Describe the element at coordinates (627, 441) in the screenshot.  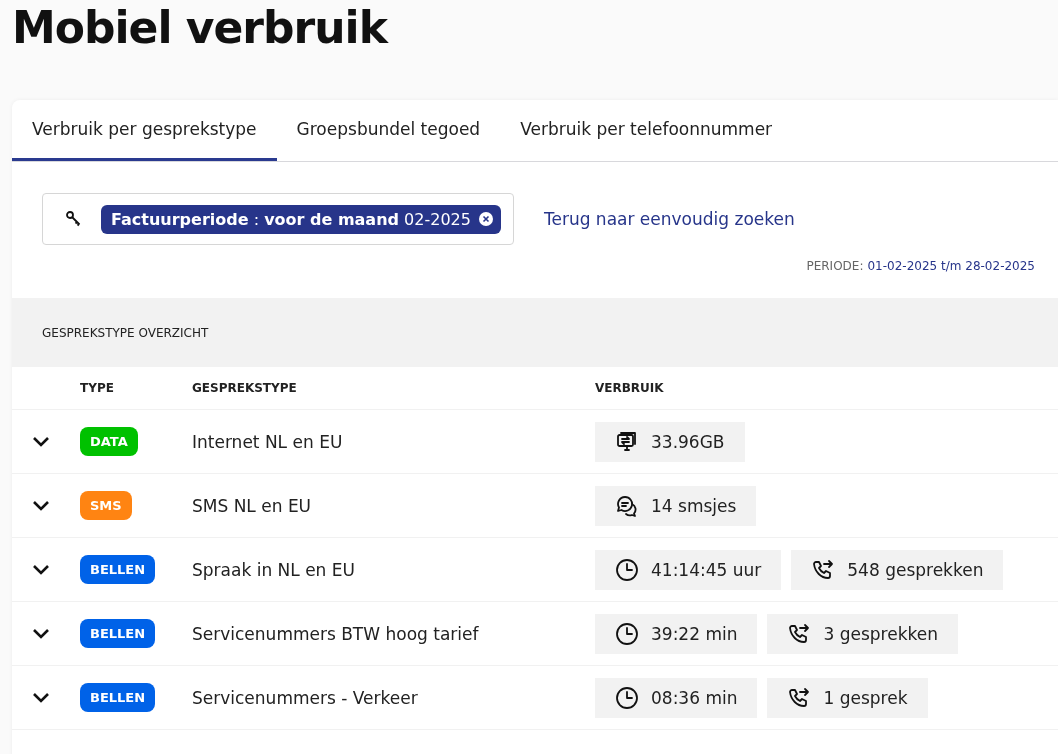
I see `monitor-icon` at that location.